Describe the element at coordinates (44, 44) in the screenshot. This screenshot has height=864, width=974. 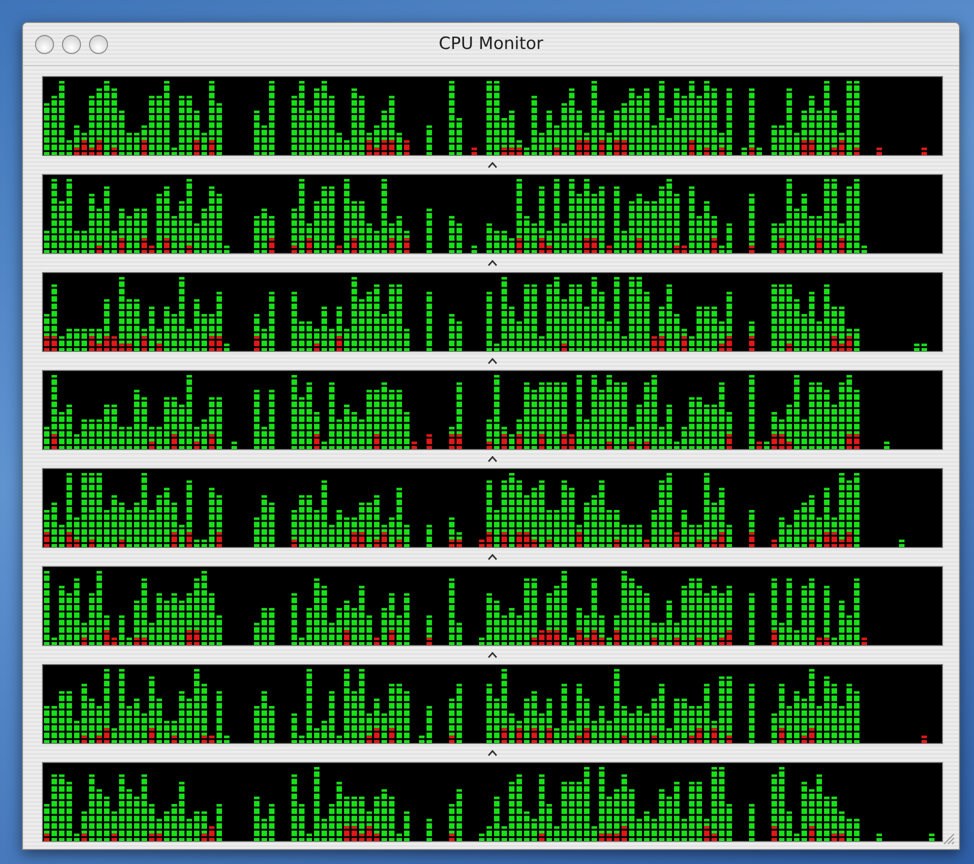
I see `close-button` at that location.